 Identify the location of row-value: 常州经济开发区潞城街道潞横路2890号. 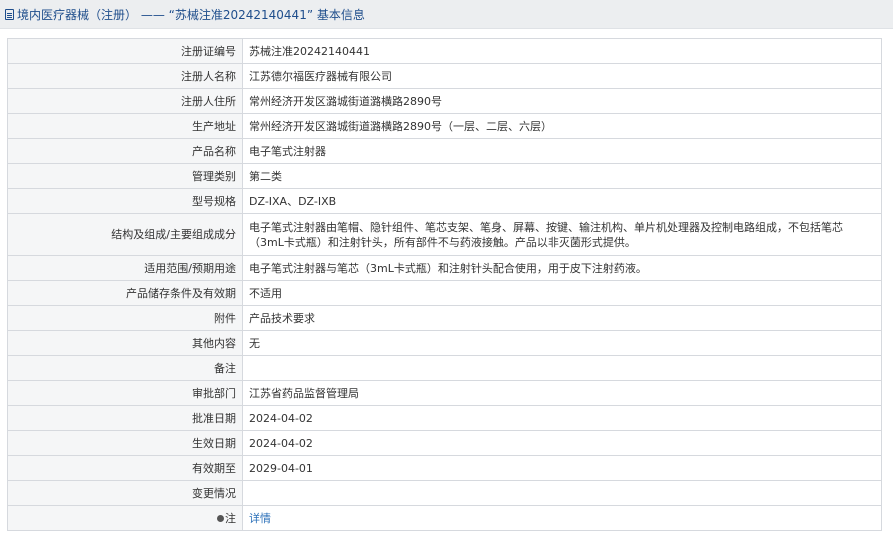
(562, 101).